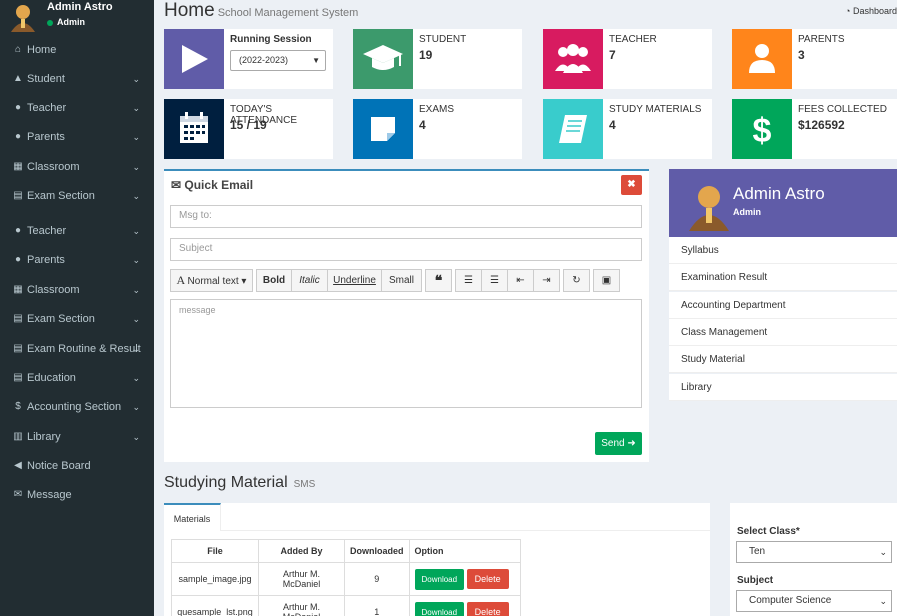  I want to click on dollar-icon: $, so click(762, 131).